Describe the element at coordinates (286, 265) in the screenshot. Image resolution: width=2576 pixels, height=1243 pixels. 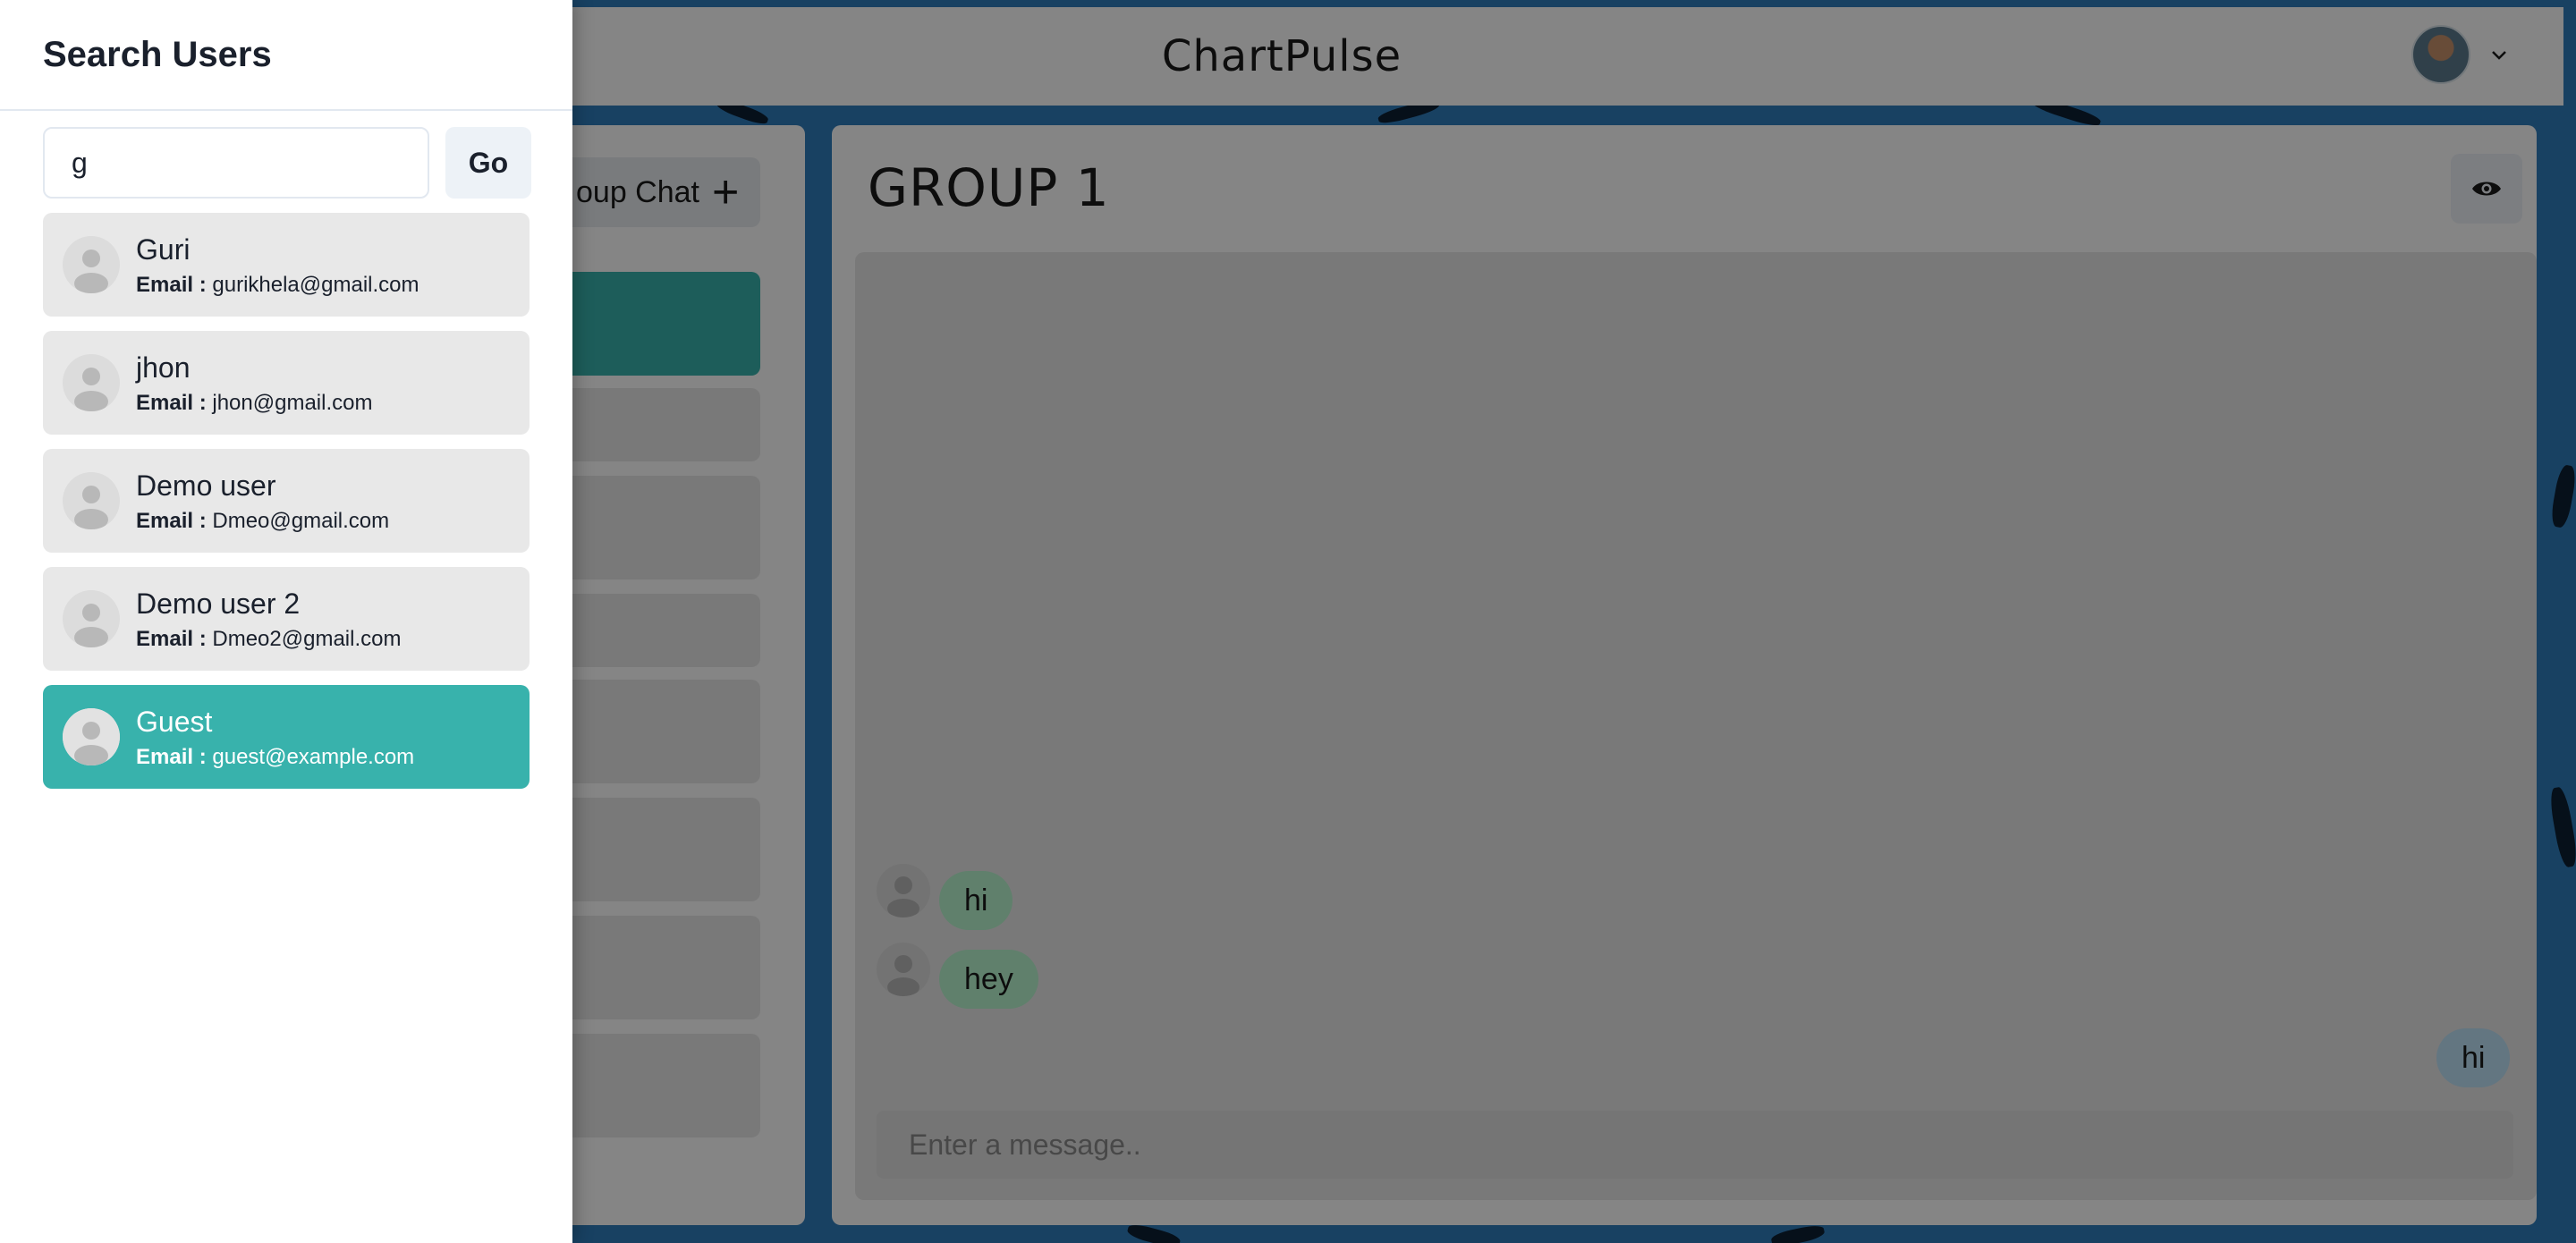
I see `user-result-item: Guri Email : gurikhela@gmail.com` at that location.